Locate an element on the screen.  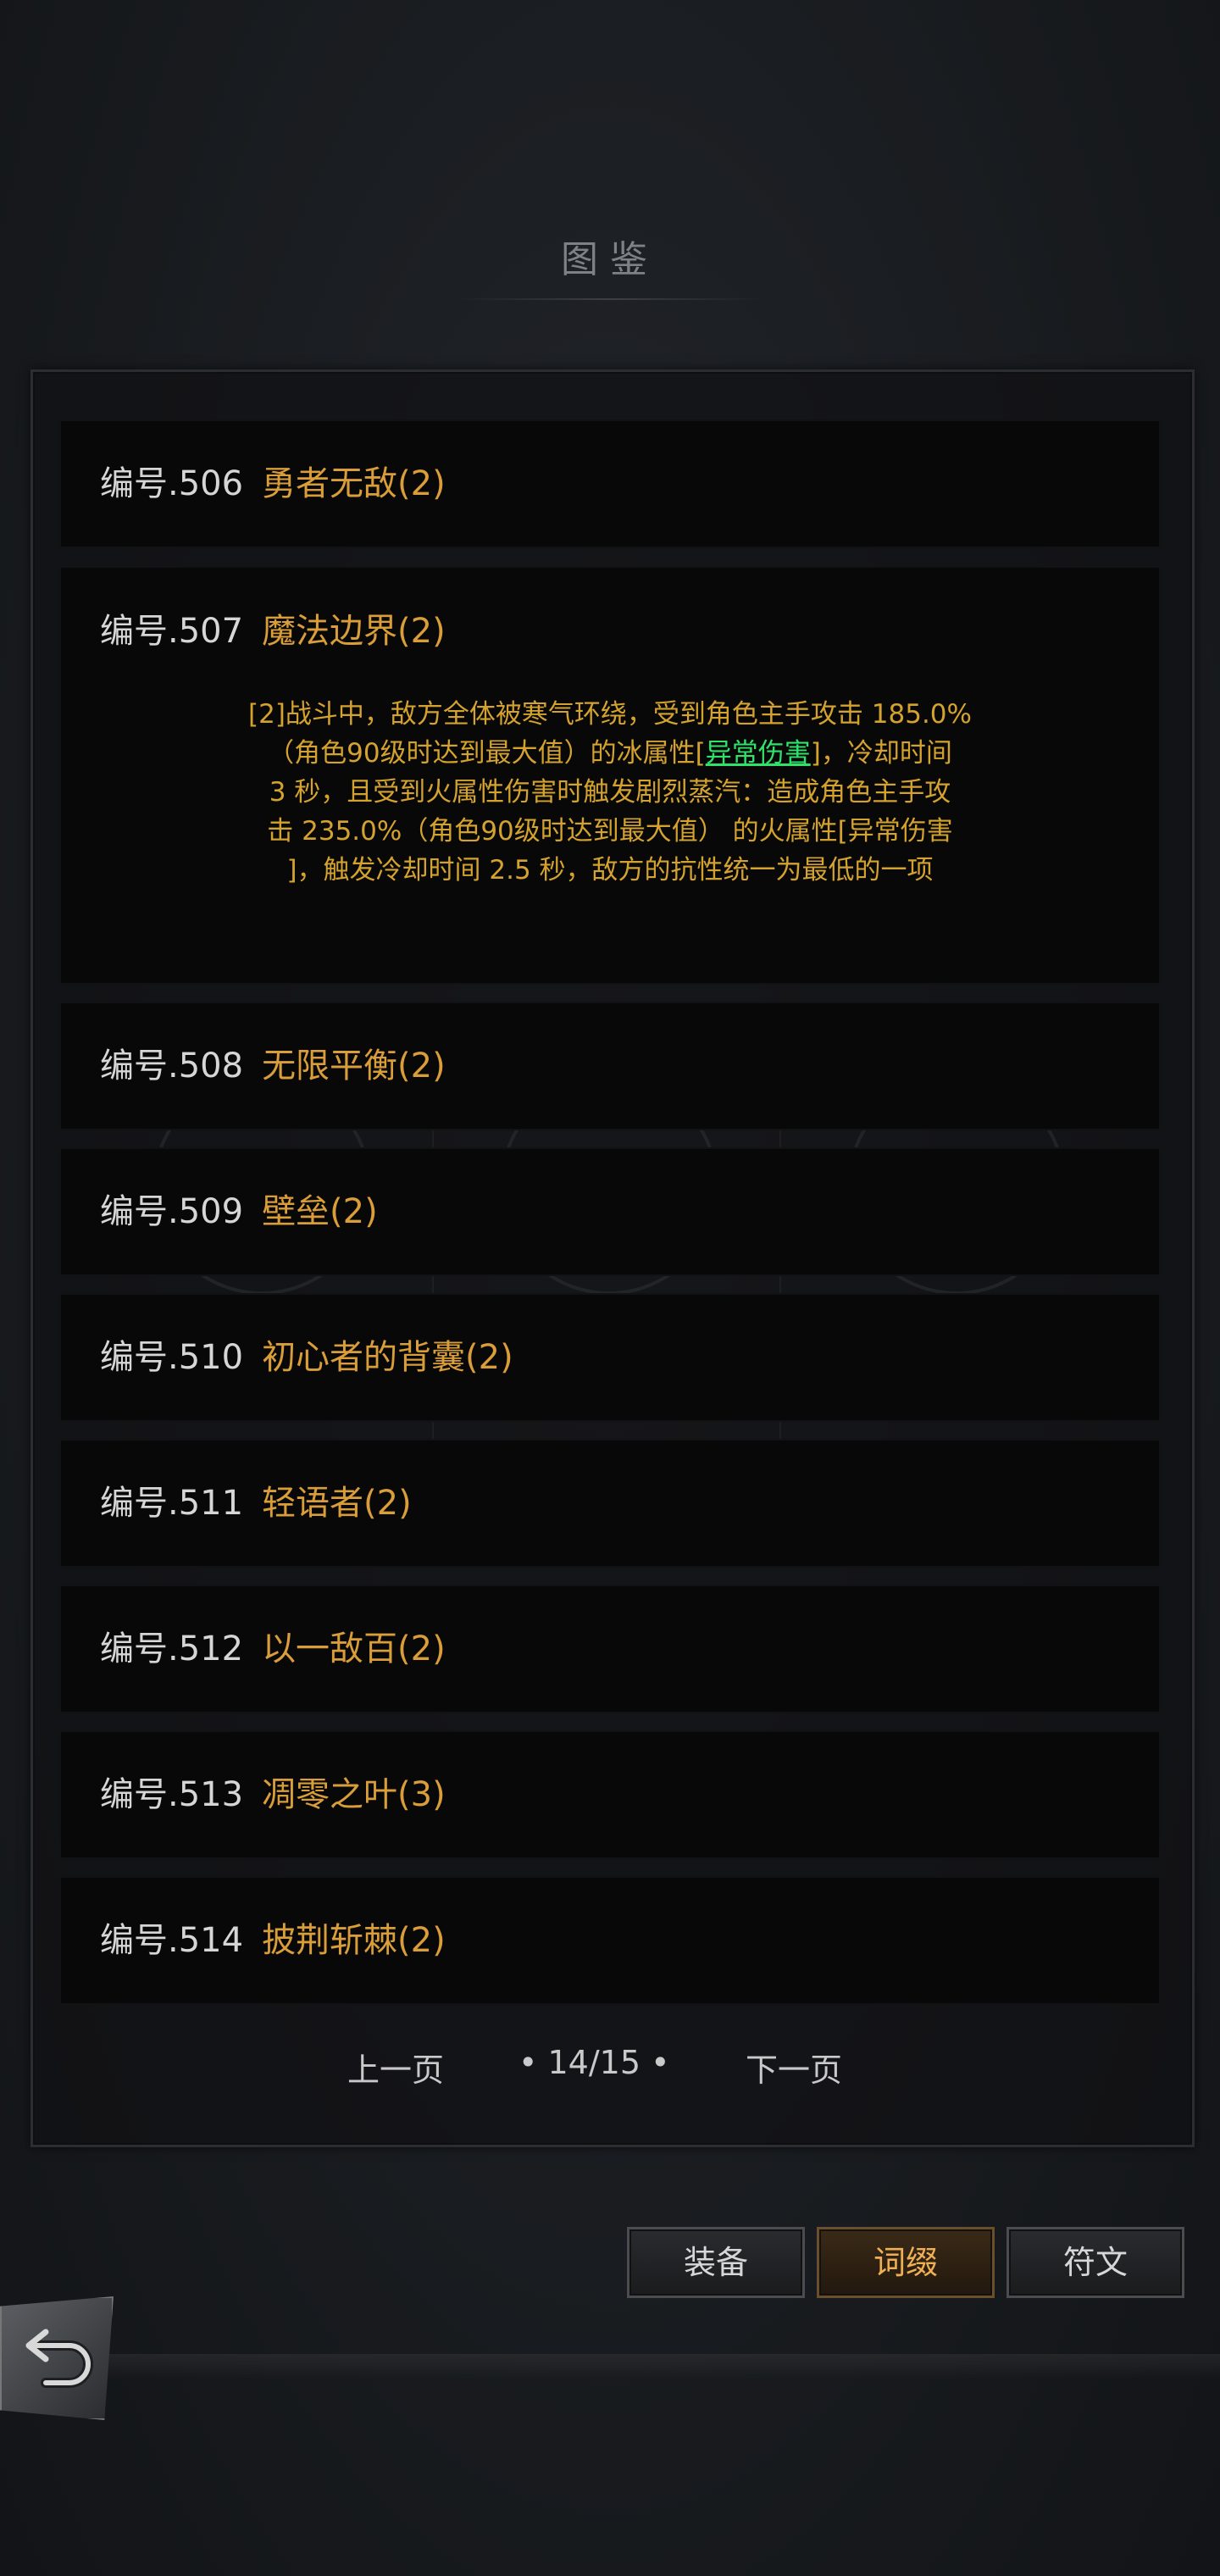
item-name: 轻语者(2) is located at coordinates (337, 1503).